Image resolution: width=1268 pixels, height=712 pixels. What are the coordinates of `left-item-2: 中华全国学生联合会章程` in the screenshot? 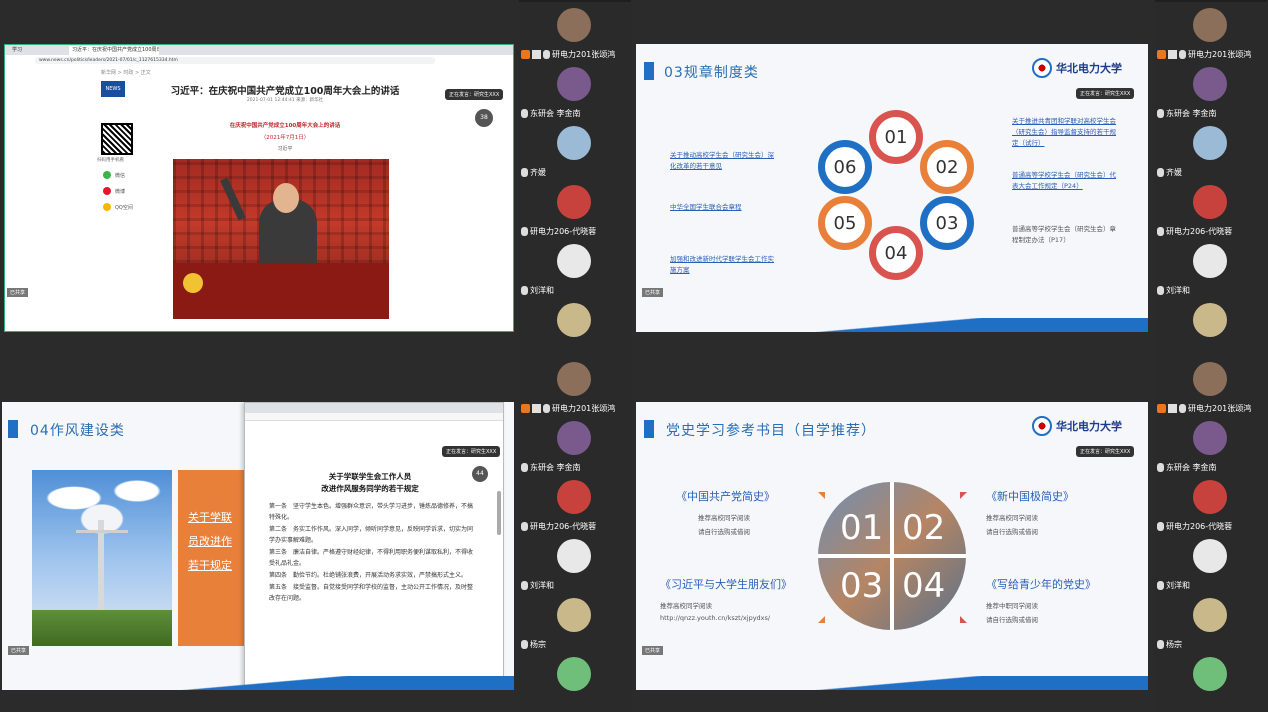 It's located at (725, 207).